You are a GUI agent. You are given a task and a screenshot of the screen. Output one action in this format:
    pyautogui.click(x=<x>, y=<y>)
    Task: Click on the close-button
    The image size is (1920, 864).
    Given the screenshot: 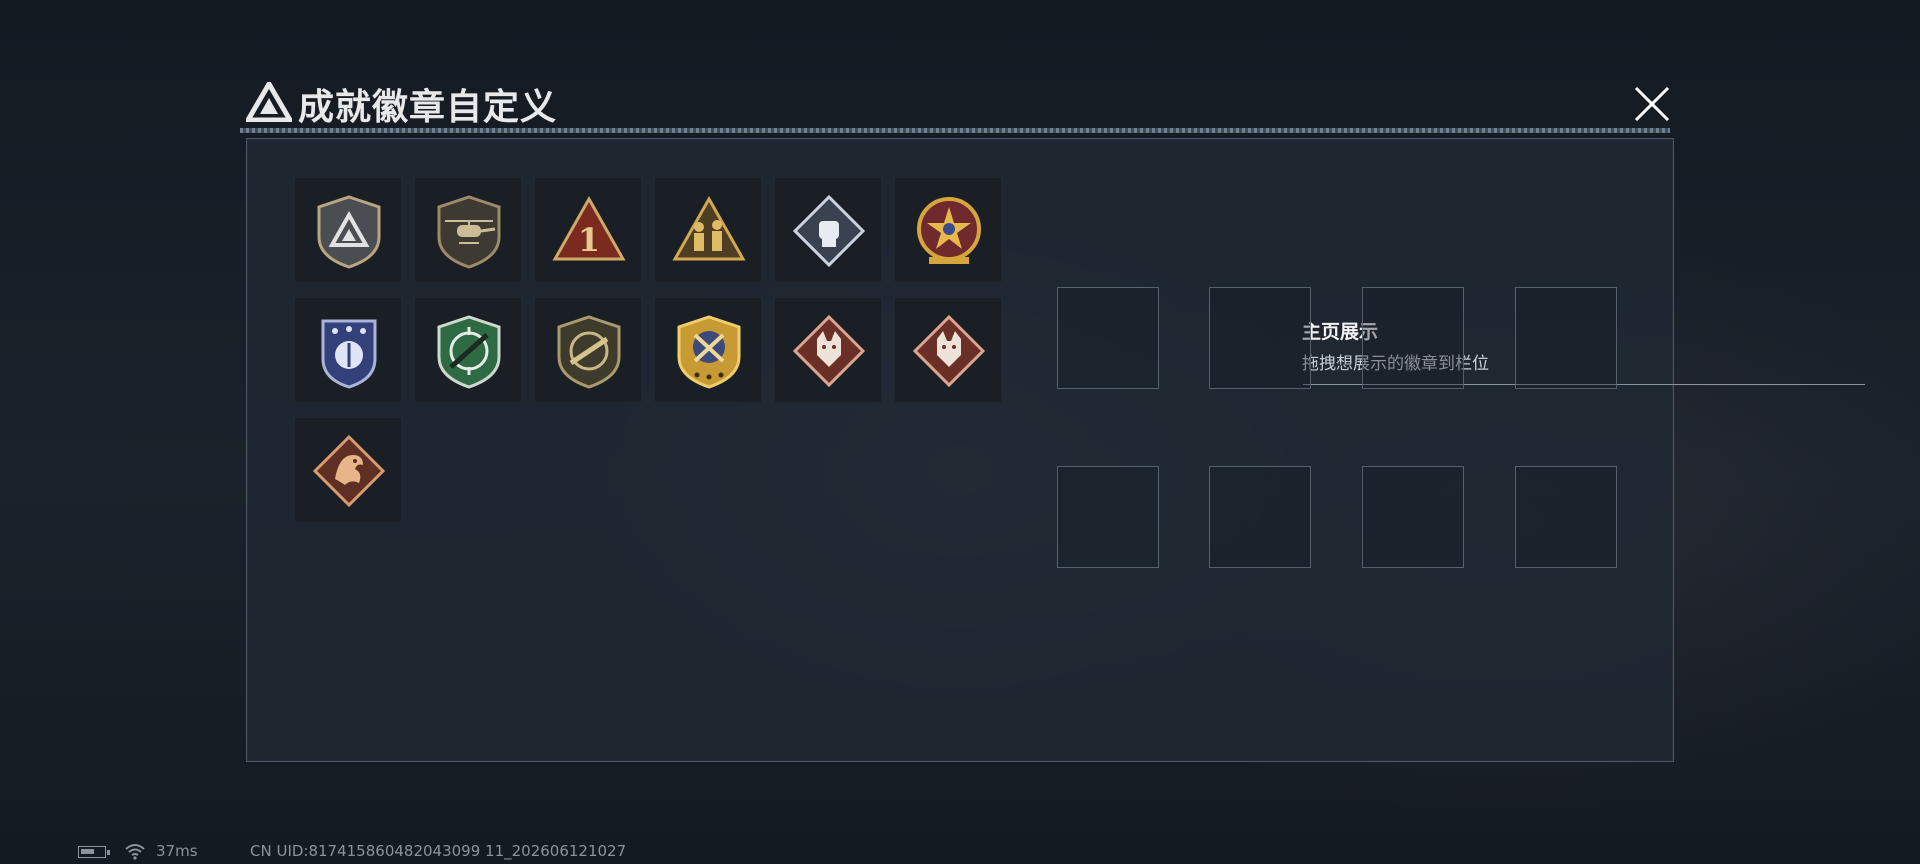 What is the action you would take?
    pyautogui.click(x=1652, y=104)
    